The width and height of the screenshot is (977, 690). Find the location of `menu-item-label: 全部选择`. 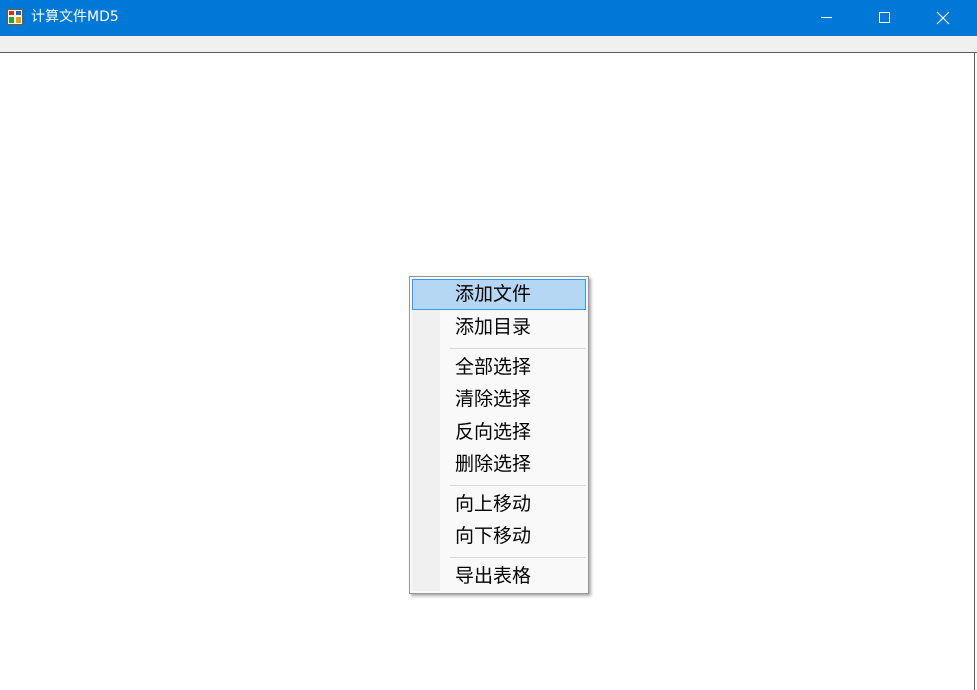

menu-item-label: 全部选择 is located at coordinates (493, 367).